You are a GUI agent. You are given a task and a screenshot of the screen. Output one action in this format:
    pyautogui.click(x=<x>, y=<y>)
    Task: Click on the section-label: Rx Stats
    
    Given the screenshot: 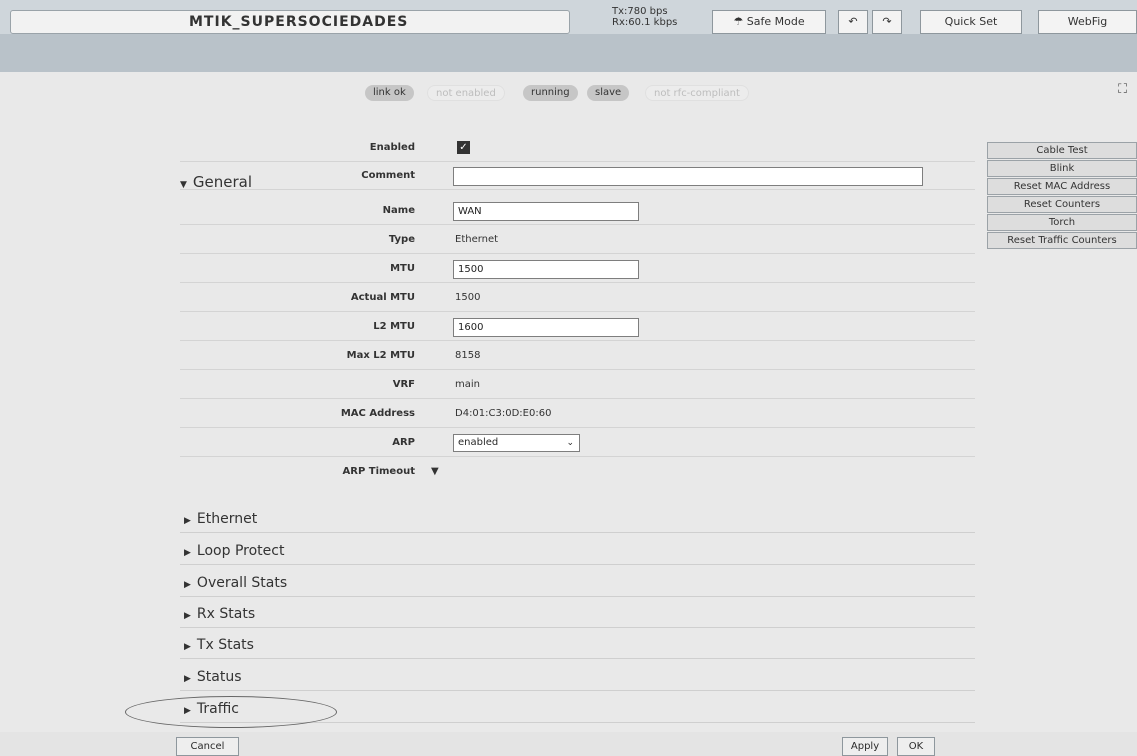 What is the action you would take?
    pyautogui.click(x=226, y=614)
    